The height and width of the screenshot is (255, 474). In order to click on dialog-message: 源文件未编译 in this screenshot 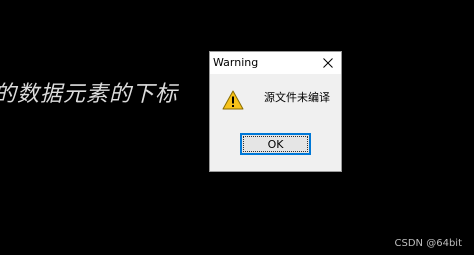, I will do `click(297, 97)`.